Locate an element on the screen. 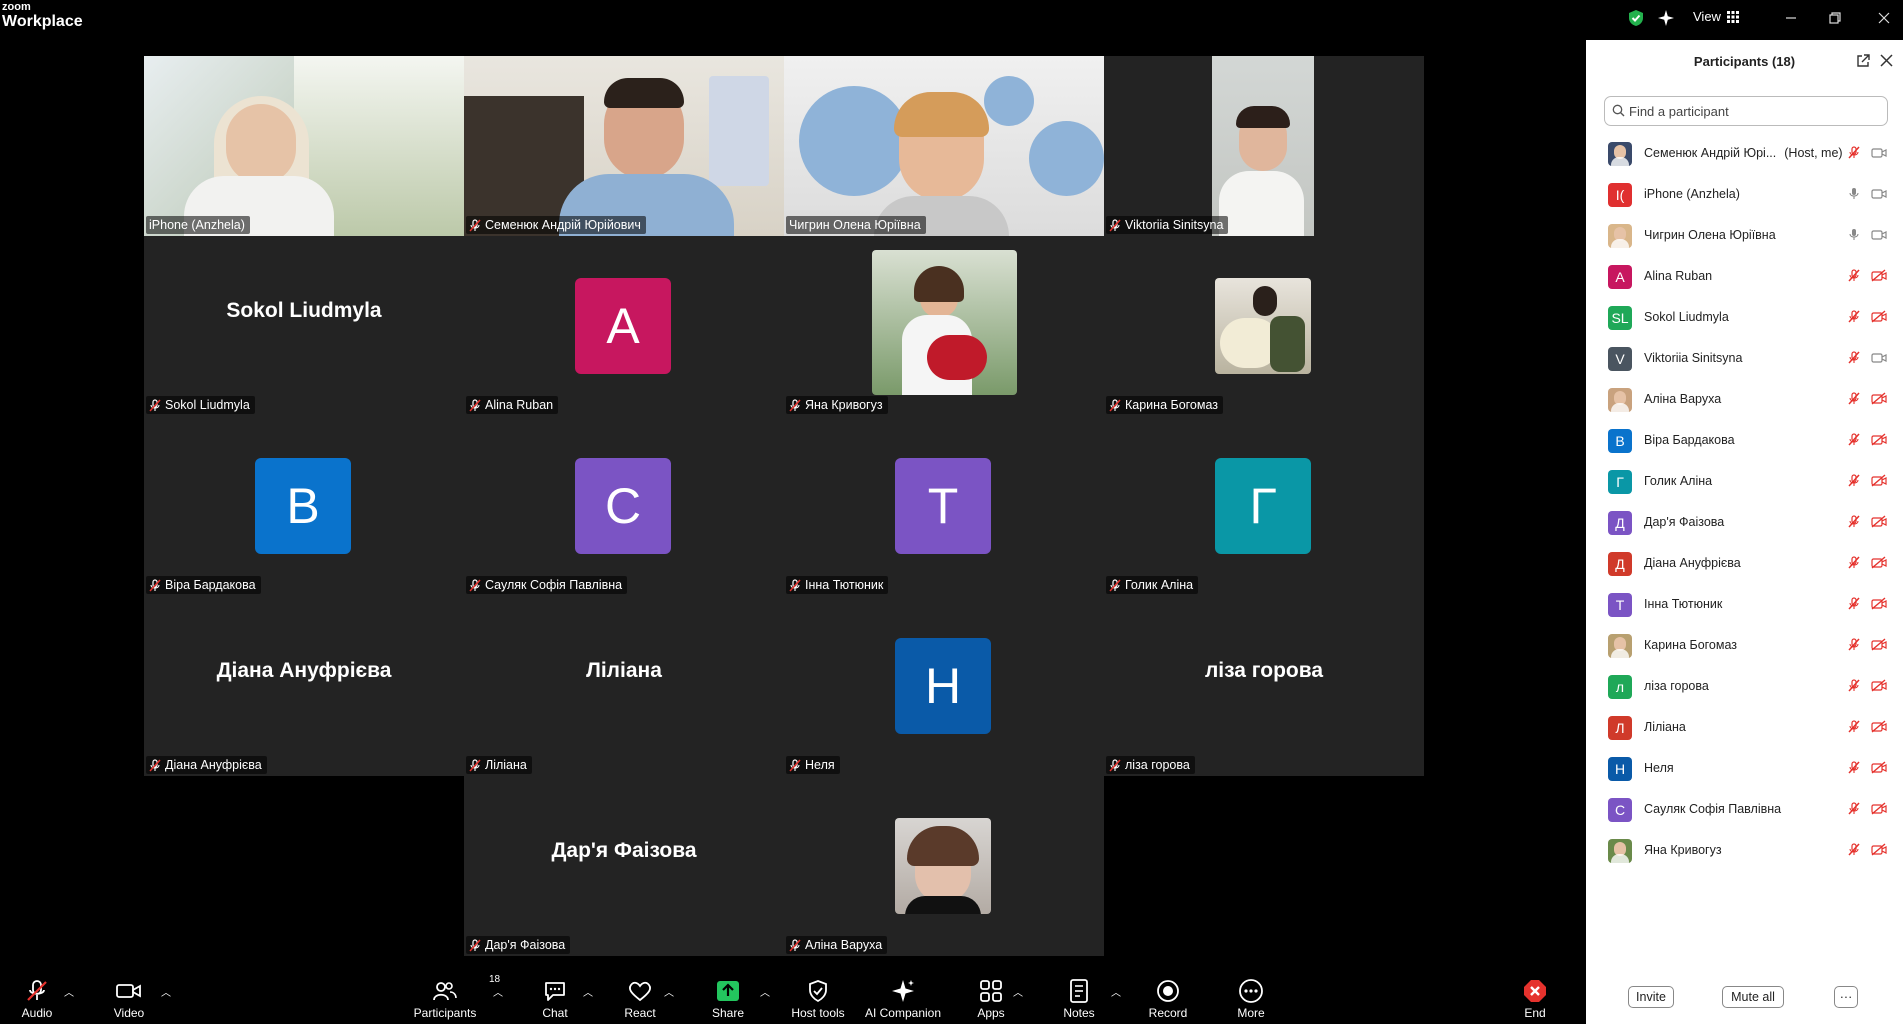 The width and height of the screenshot is (1903, 1024). participant-row: Д Дар'я Фаізова is located at coordinates (1744, 522).